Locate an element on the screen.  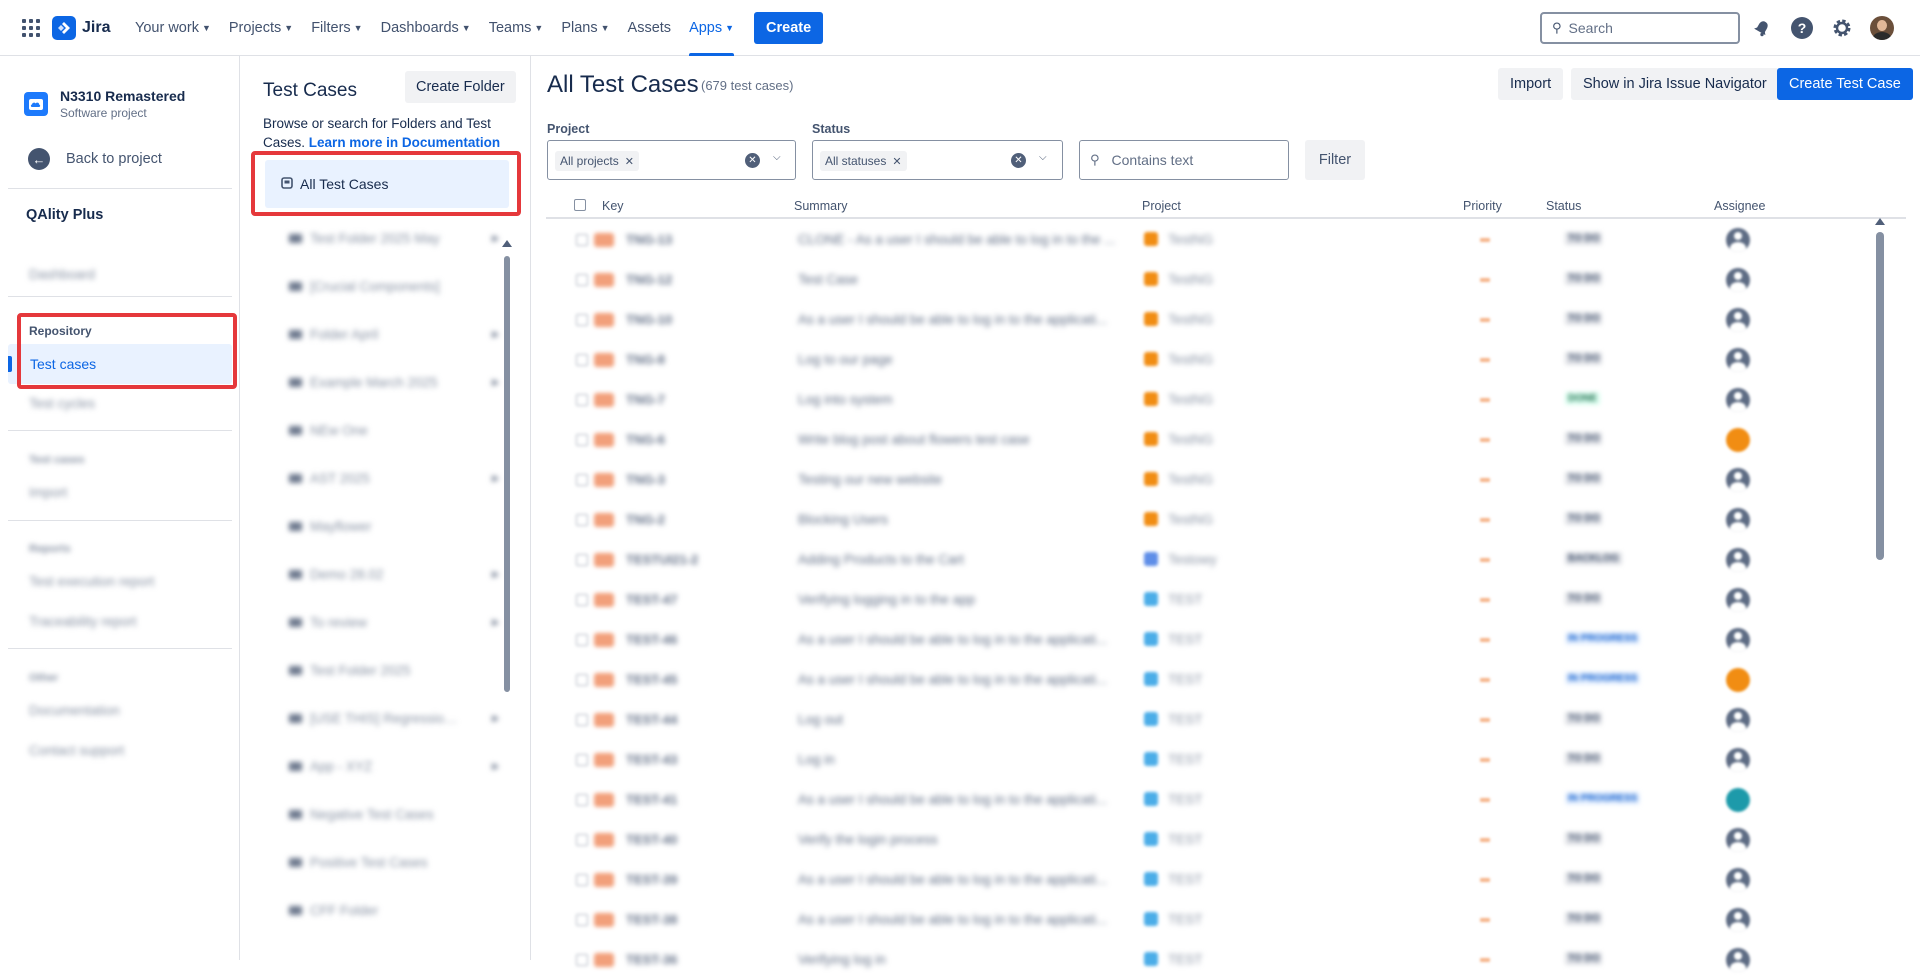
test-case-key: TNG-12 is located at coordinates (649, 279).